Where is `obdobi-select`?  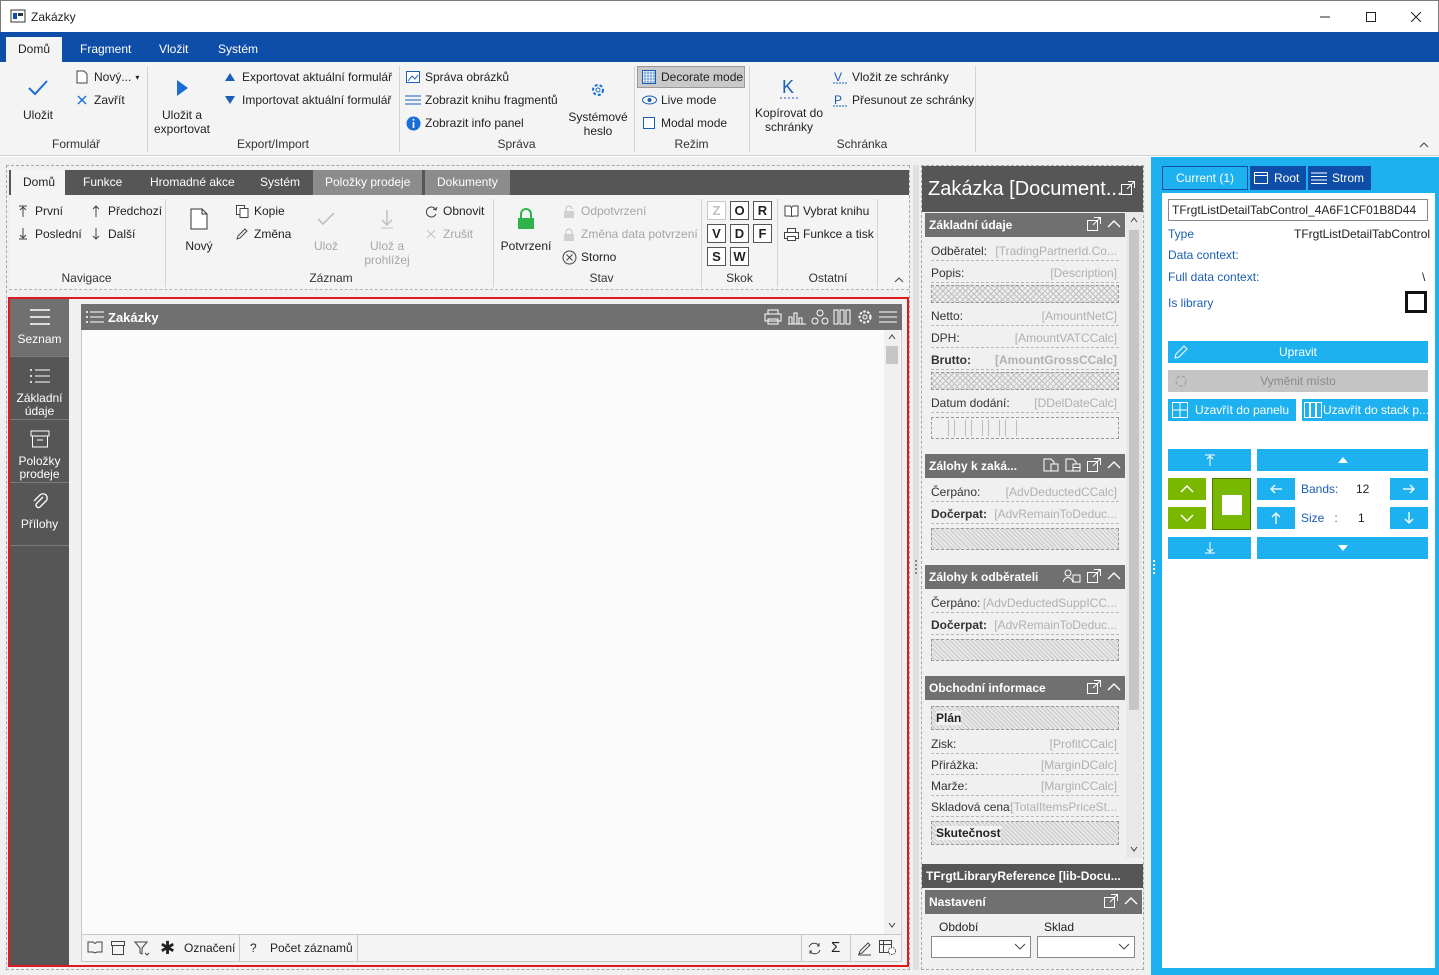 obdobi-select is located at coordinates (981, 947).